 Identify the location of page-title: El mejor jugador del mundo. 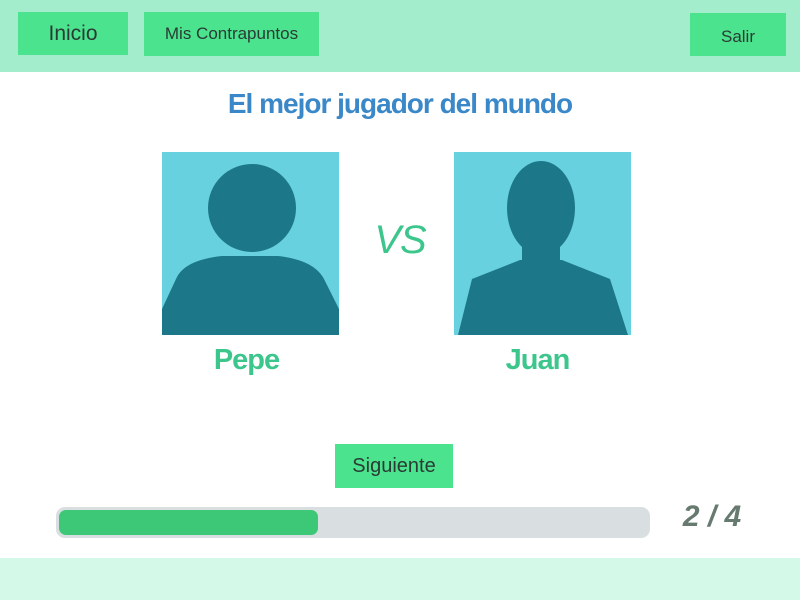
(400, 103).